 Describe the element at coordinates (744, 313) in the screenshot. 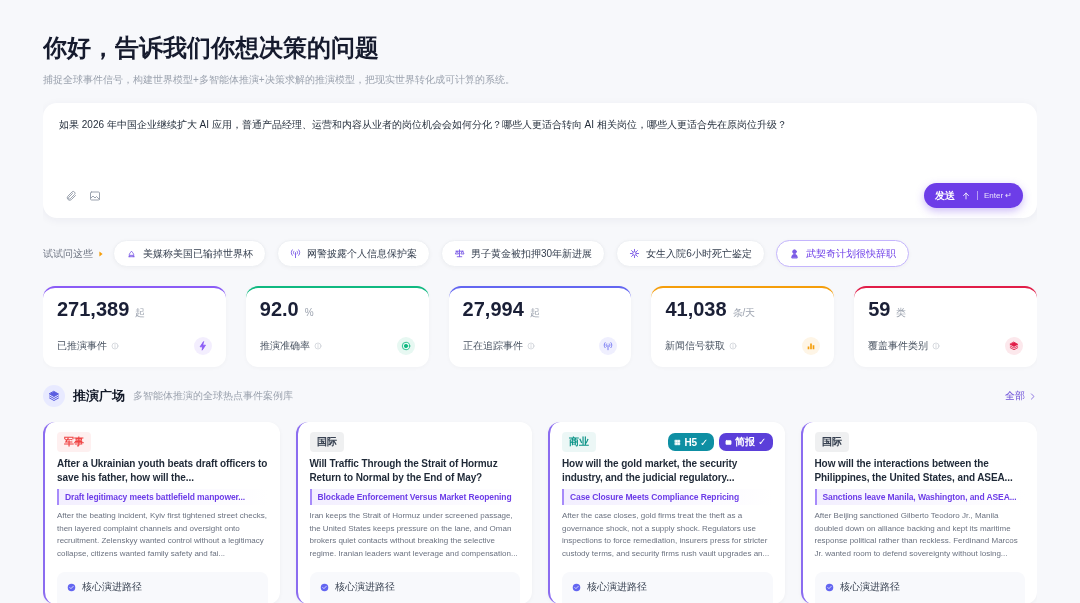

I see `stat-unit: 条/天` at that location.